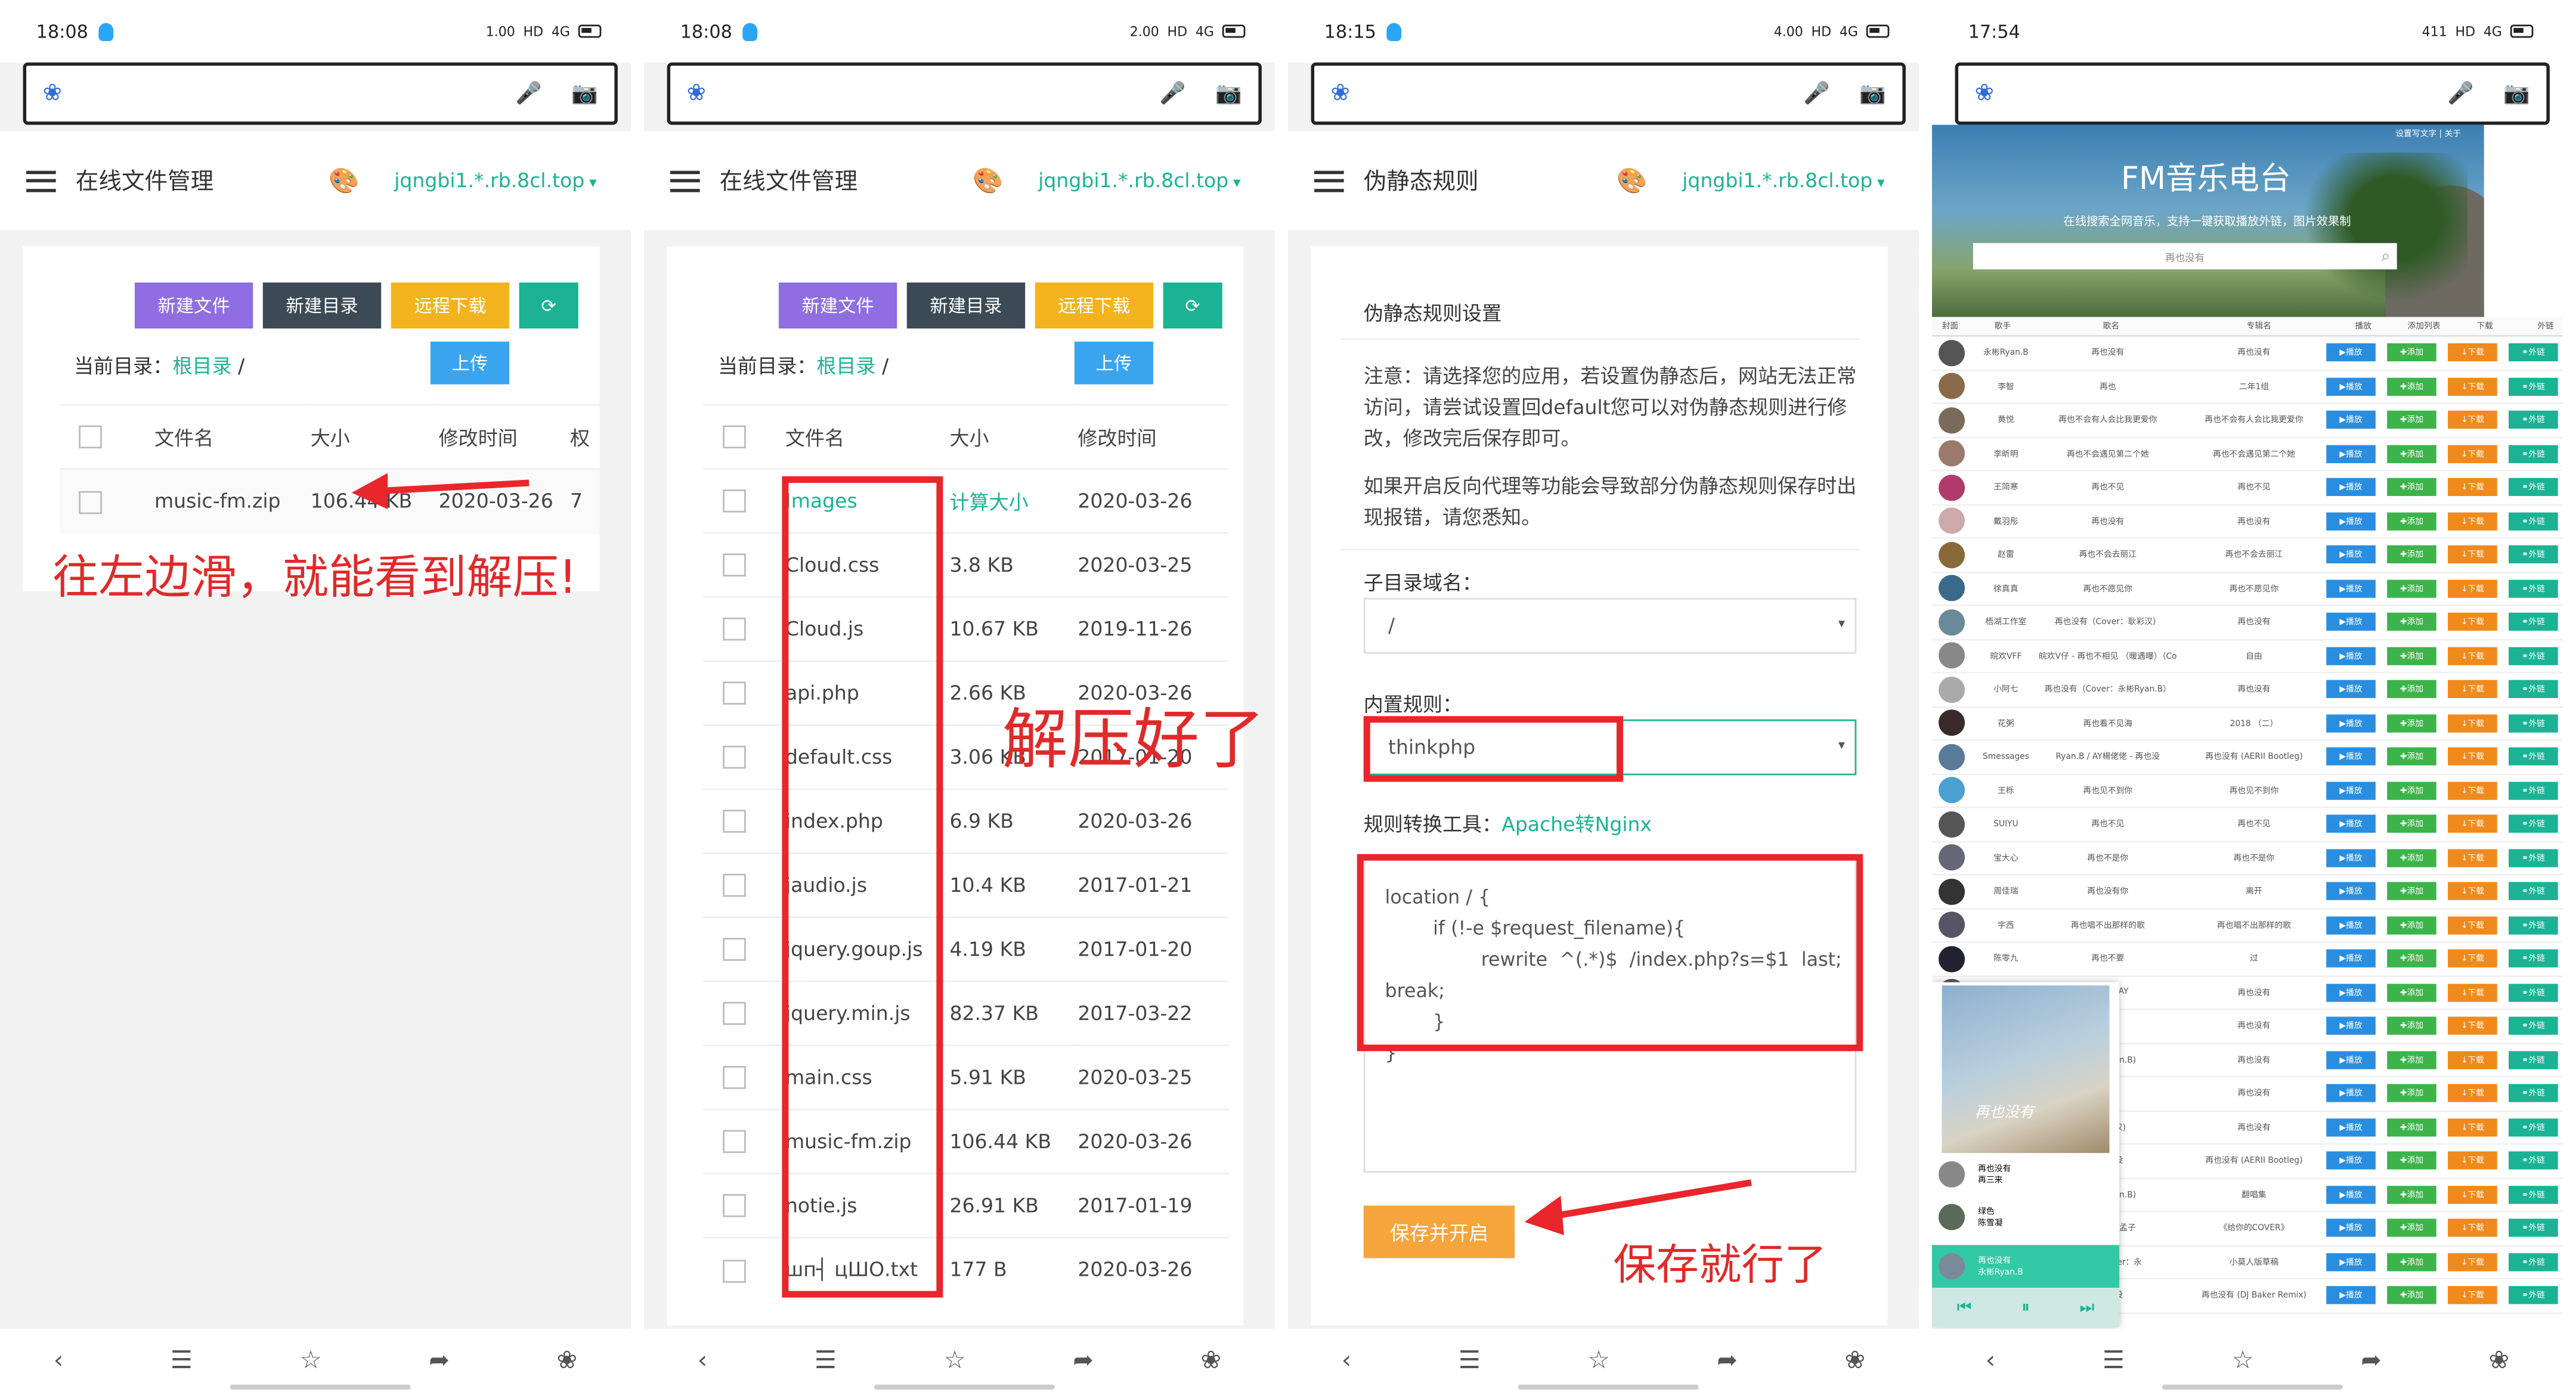 The image size is (2576, 1395). I want to click on camera-icon: 📷, so click(1873, 93).